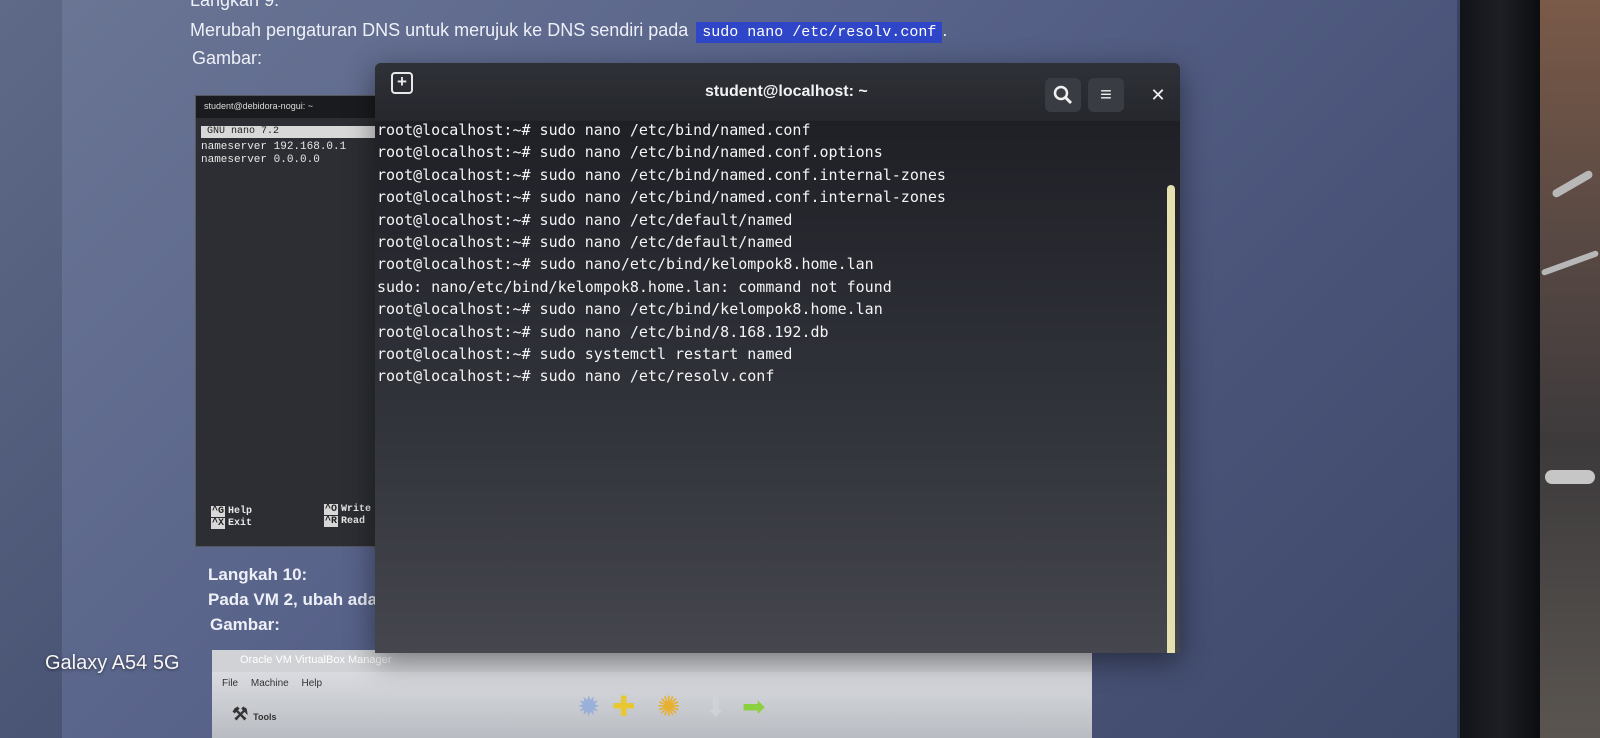 This screenshot has height=738, width=1600. What do you see at coordinates (1106, 95) in the screenshot?
I see `hamburger-menu-icon: ≡` at bounding box center [1106, 95].